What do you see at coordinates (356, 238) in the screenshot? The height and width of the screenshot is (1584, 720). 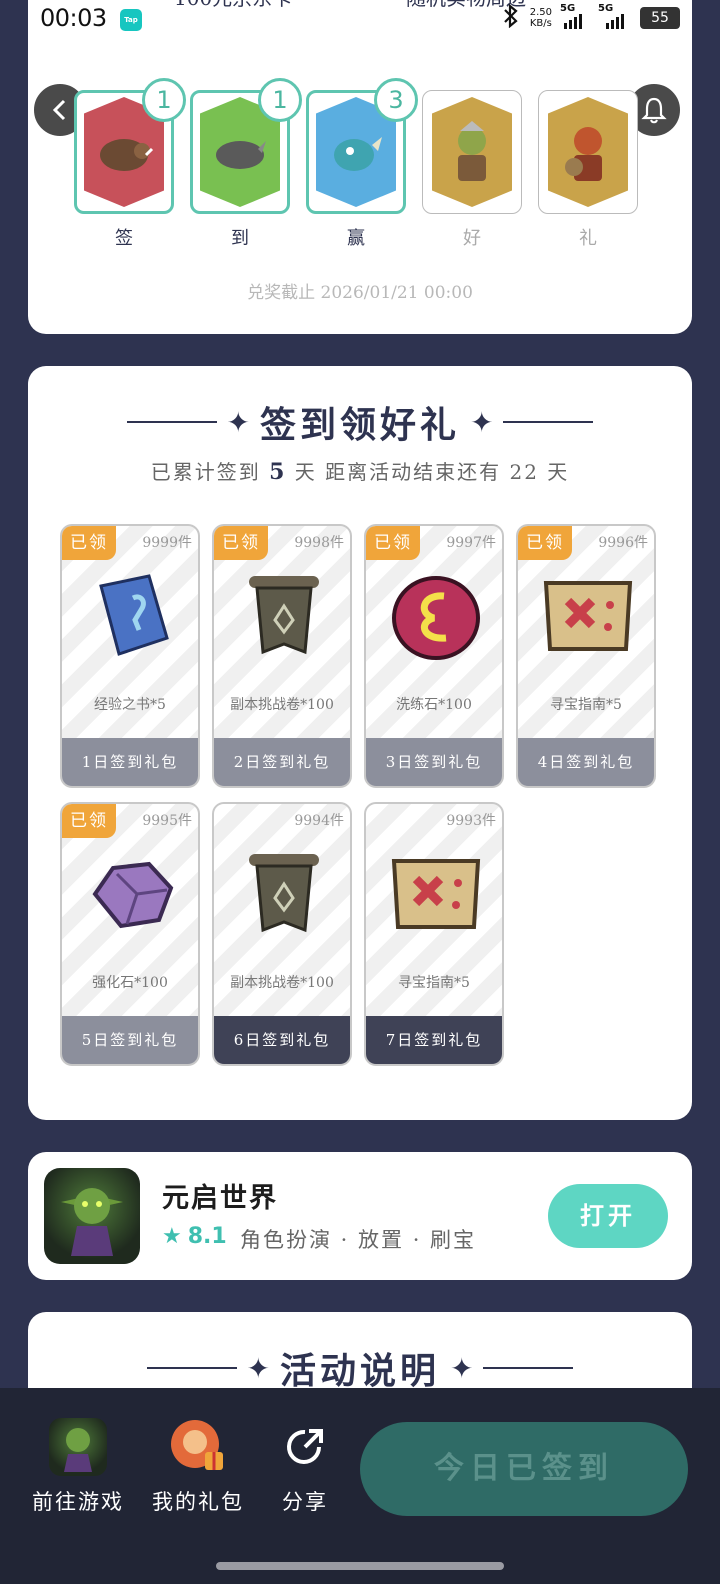 I see `card-label: 赢` at bounding box center [356, 238].